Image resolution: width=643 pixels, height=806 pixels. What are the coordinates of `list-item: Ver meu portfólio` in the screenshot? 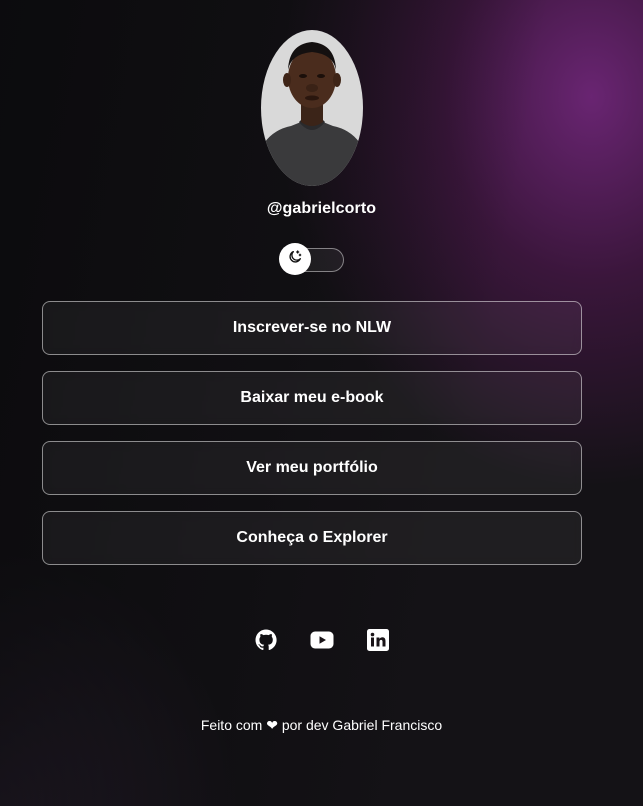 It's located at (312, 468).